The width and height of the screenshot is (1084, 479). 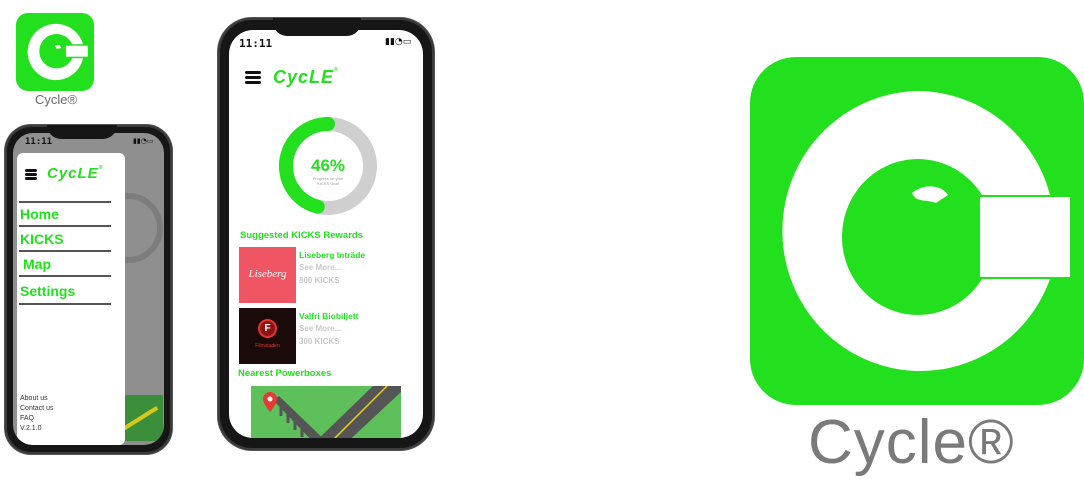 I want to click on liseberg-logo-text: Liseberg, so click(x=267, y=274).